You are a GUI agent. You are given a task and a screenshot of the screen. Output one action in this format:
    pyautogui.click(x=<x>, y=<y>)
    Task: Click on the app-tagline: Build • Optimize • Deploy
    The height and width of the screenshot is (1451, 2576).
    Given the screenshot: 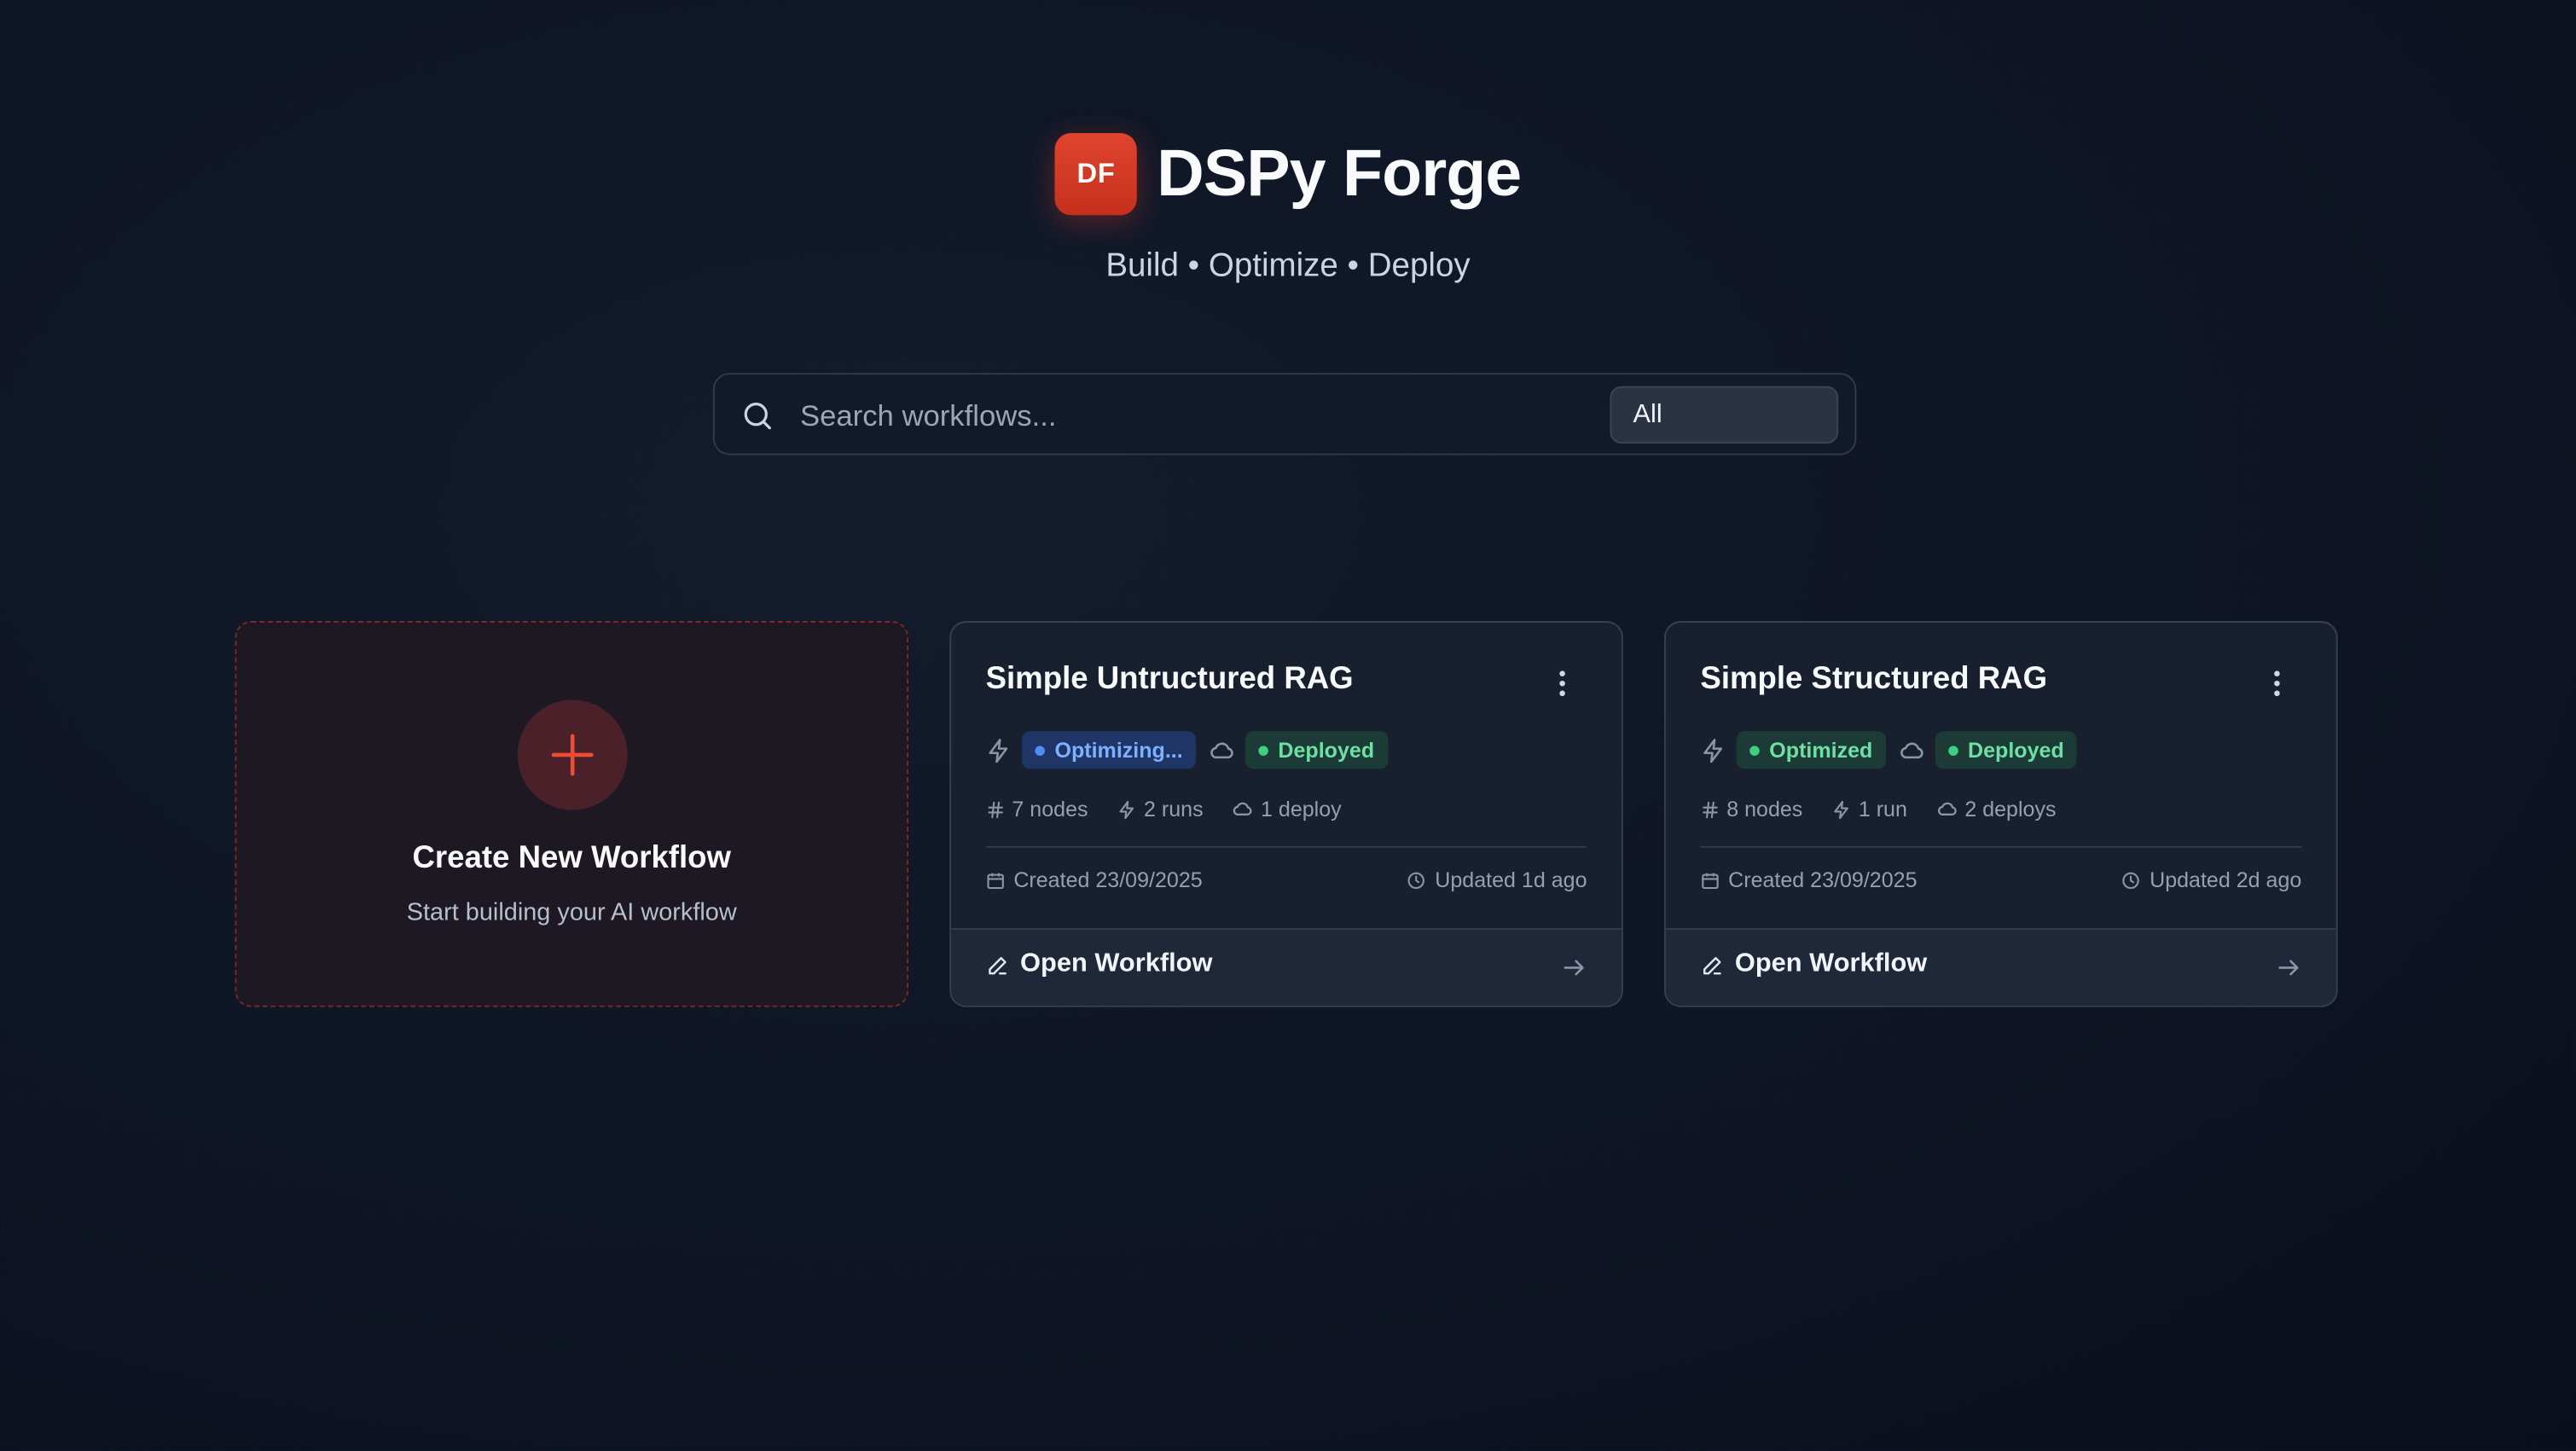 What is the action you would take?
    pyautogui.click(x=1288, y=266)
    